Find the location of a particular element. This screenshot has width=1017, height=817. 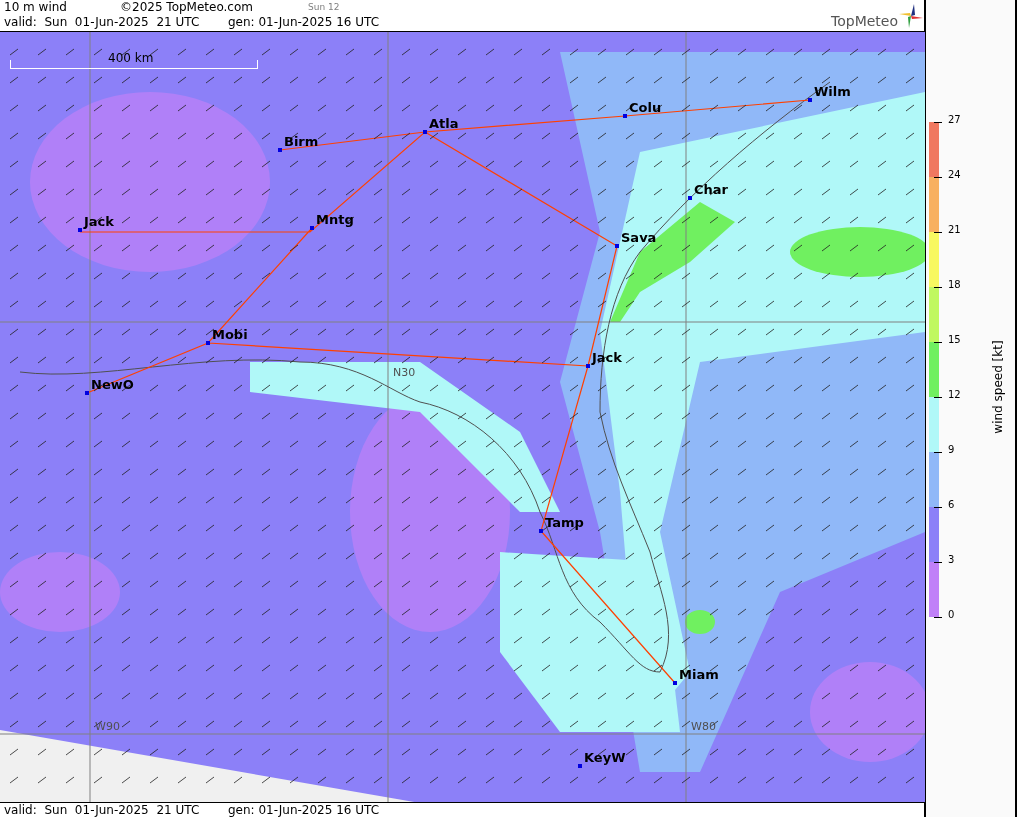

tick-label: 9 is located at coordinates (951, 449).